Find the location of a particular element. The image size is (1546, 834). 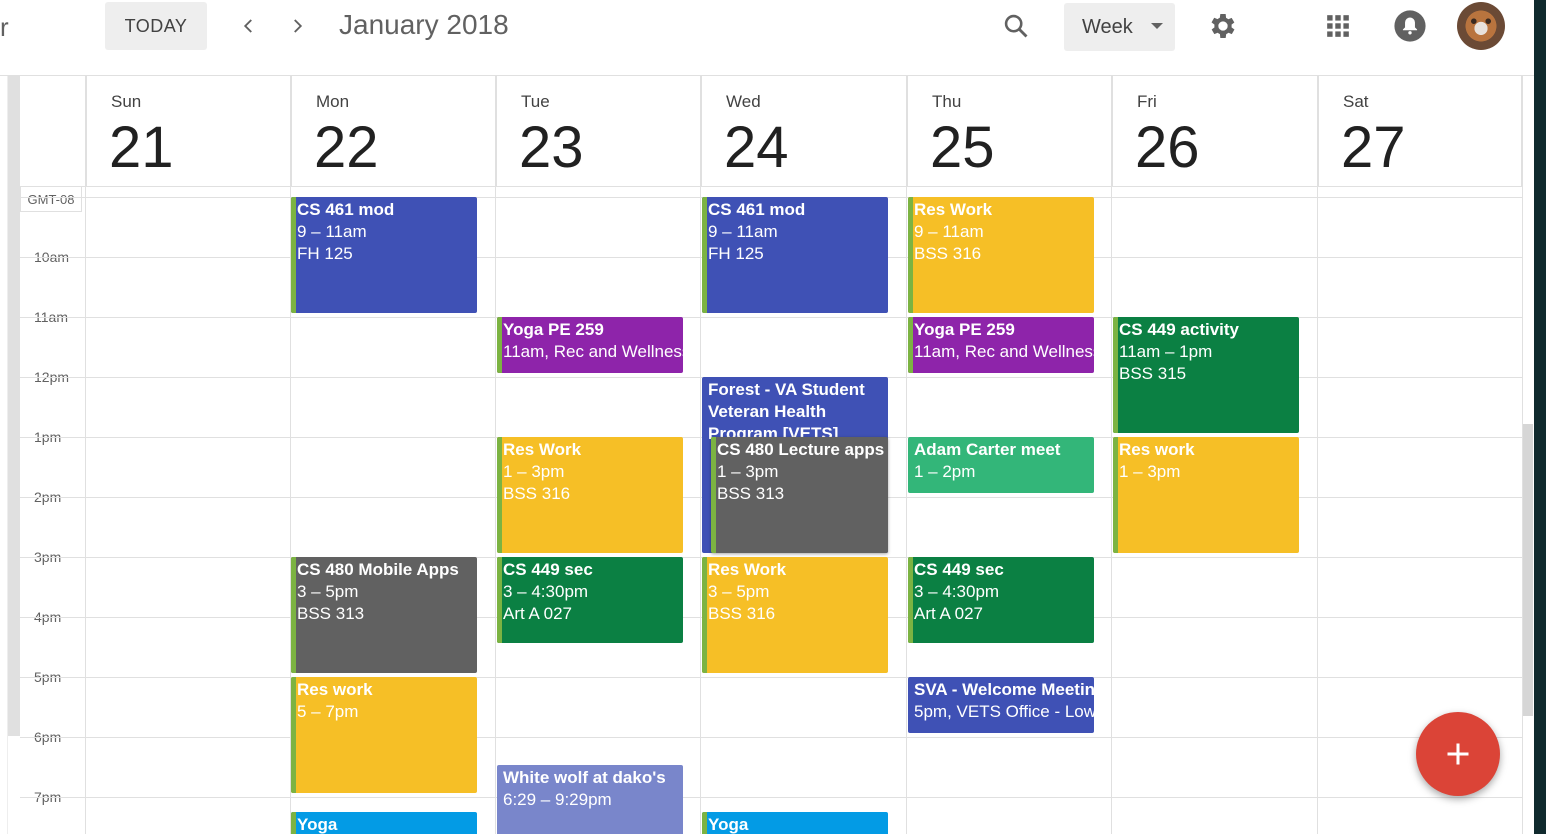

day-name: Fri is located at coordinates (1147, 101).